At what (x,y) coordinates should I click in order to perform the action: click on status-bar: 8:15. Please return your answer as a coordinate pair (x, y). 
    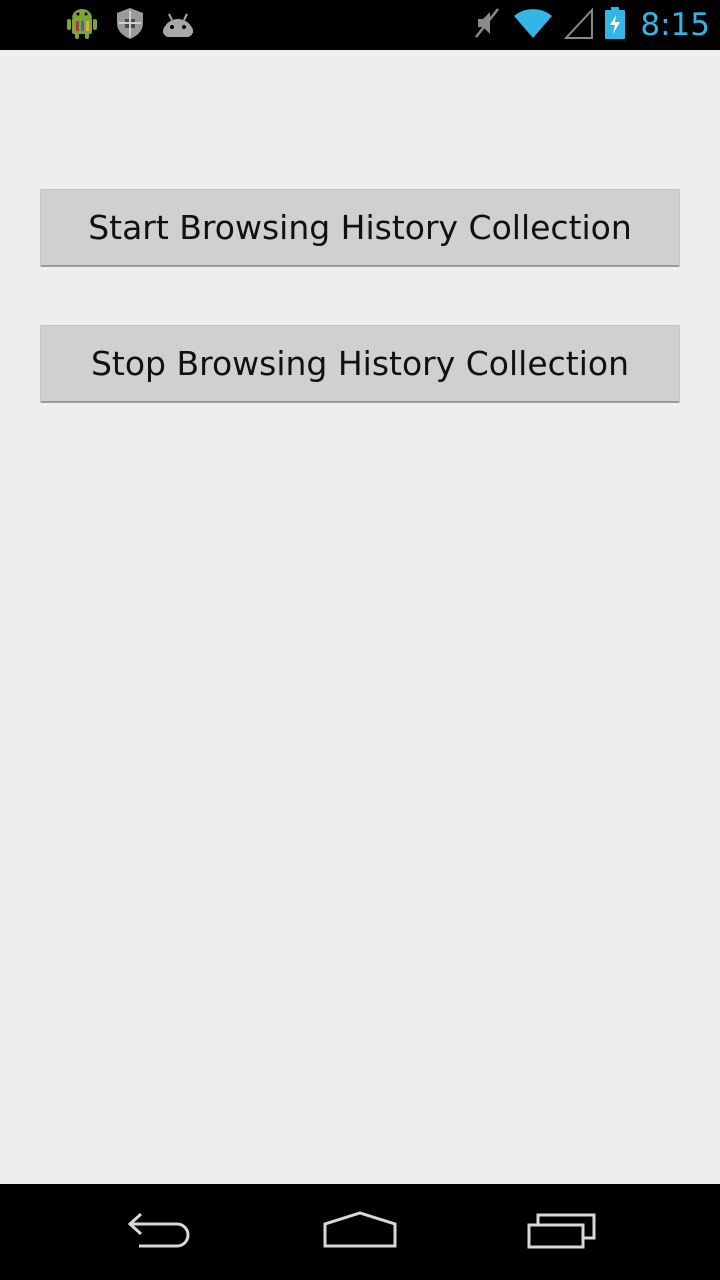
    Looking at the image, I should click on (360, 25).